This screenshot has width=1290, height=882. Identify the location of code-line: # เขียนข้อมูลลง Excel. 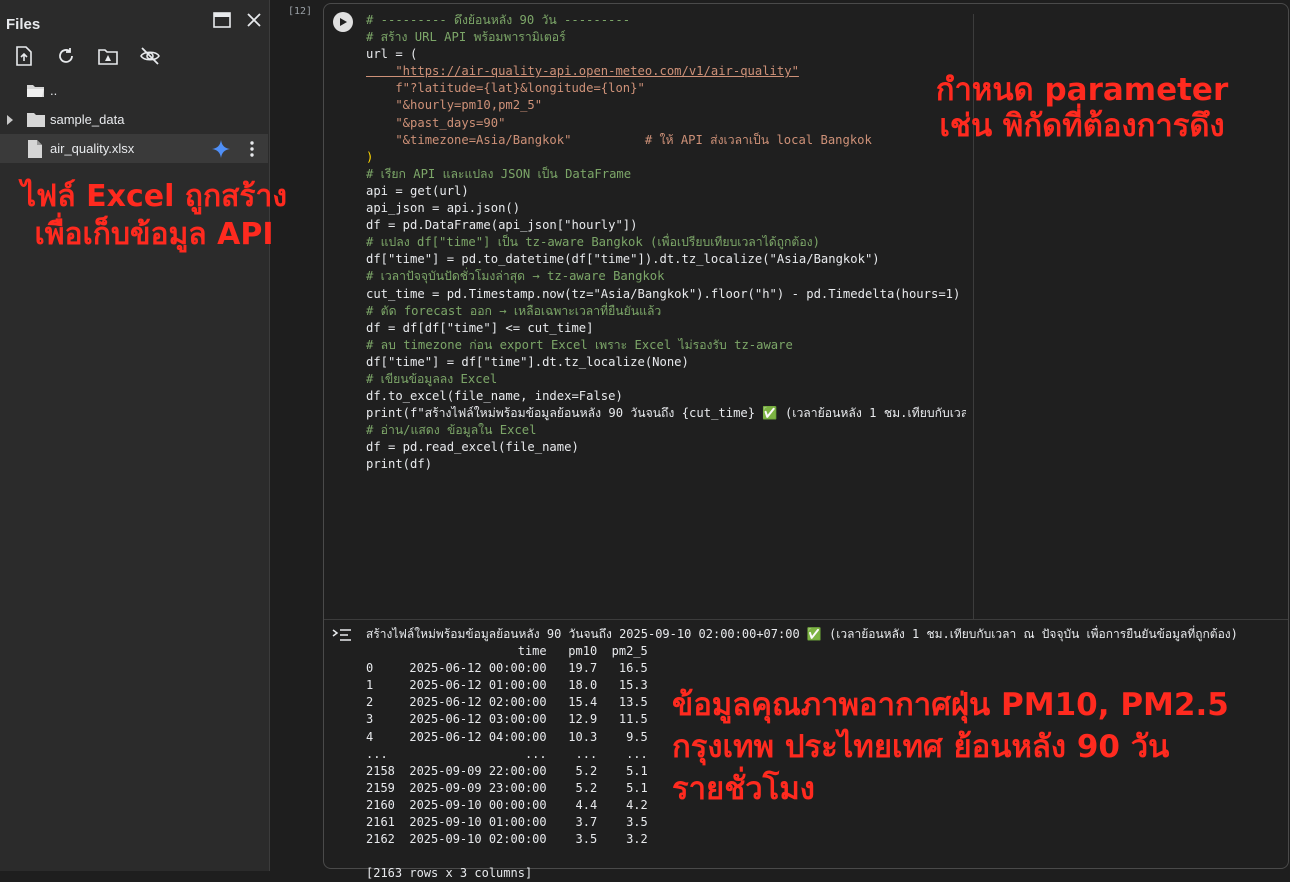
(432, 378).